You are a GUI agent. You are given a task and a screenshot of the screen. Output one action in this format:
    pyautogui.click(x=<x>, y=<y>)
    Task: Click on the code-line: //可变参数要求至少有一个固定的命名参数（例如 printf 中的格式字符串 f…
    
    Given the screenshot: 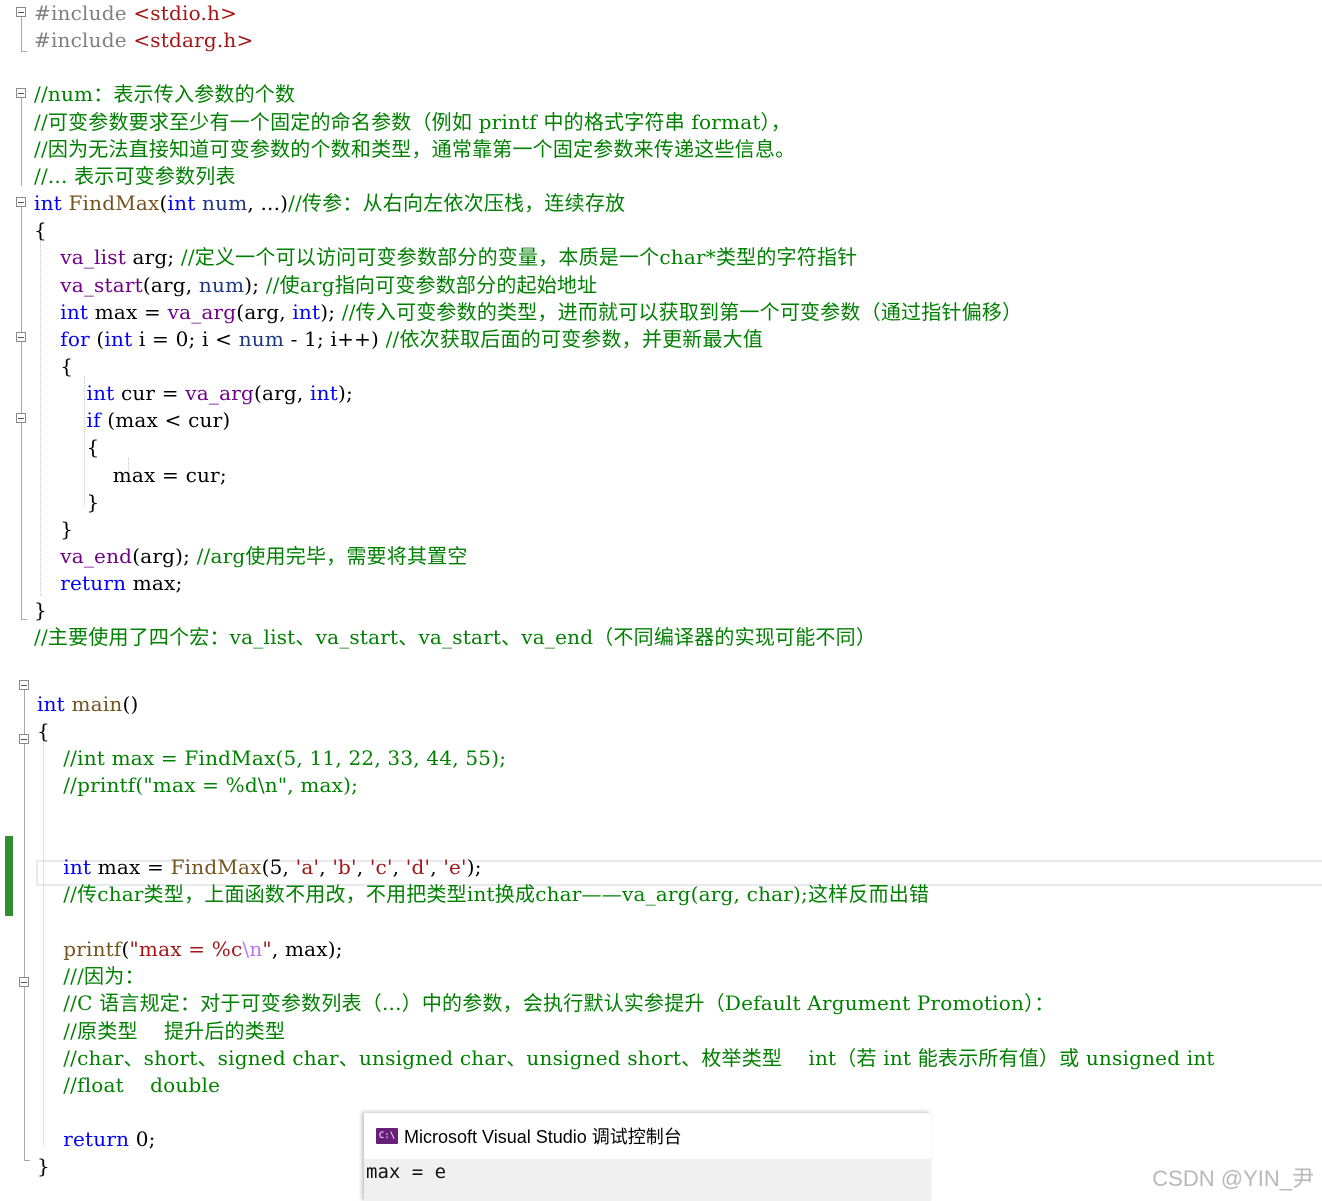 What is the action you would take?
    pyautogui.click(x=412, y=122)
    